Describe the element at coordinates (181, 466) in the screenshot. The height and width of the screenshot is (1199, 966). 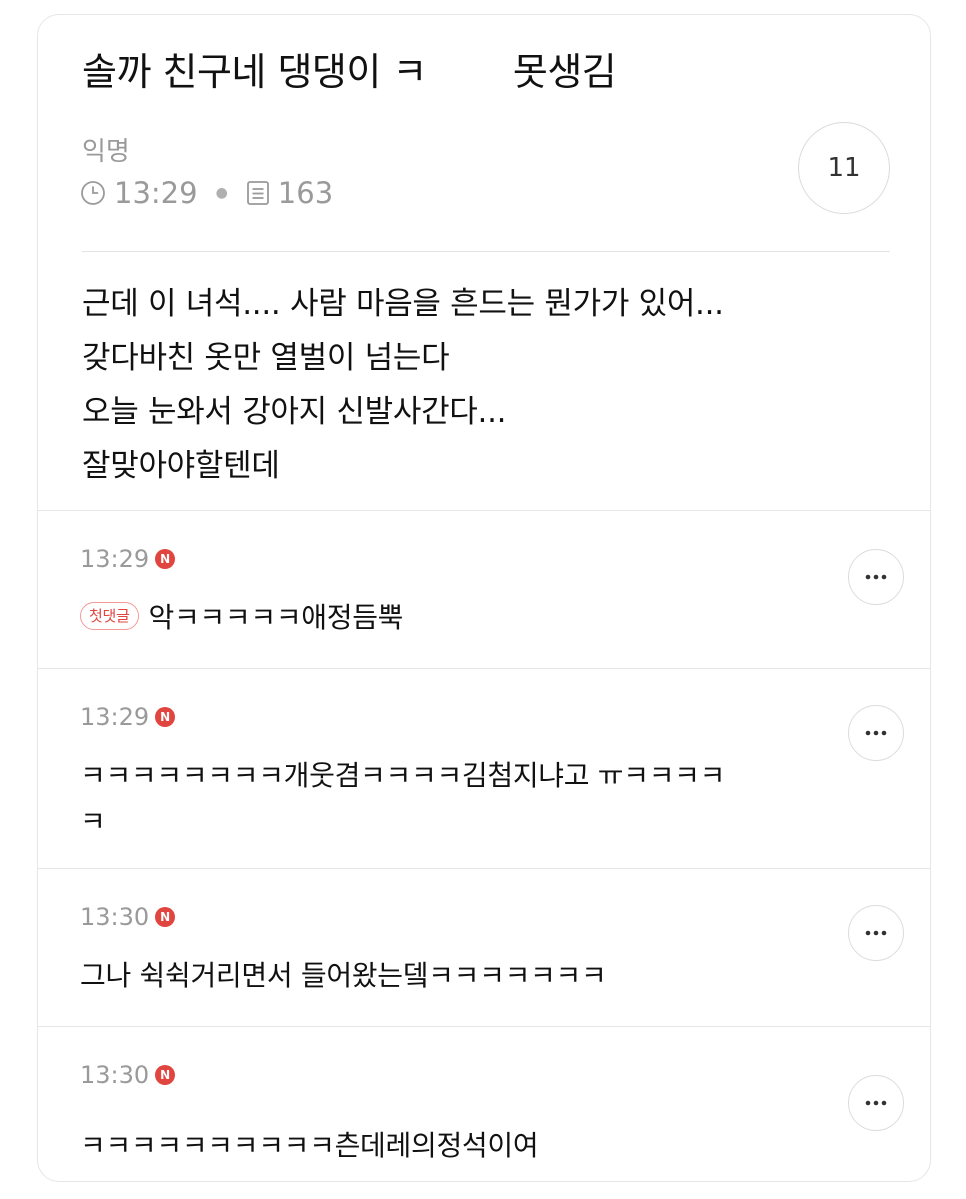
I see `post-body-line: 잘맞아야할텐데` at that location.